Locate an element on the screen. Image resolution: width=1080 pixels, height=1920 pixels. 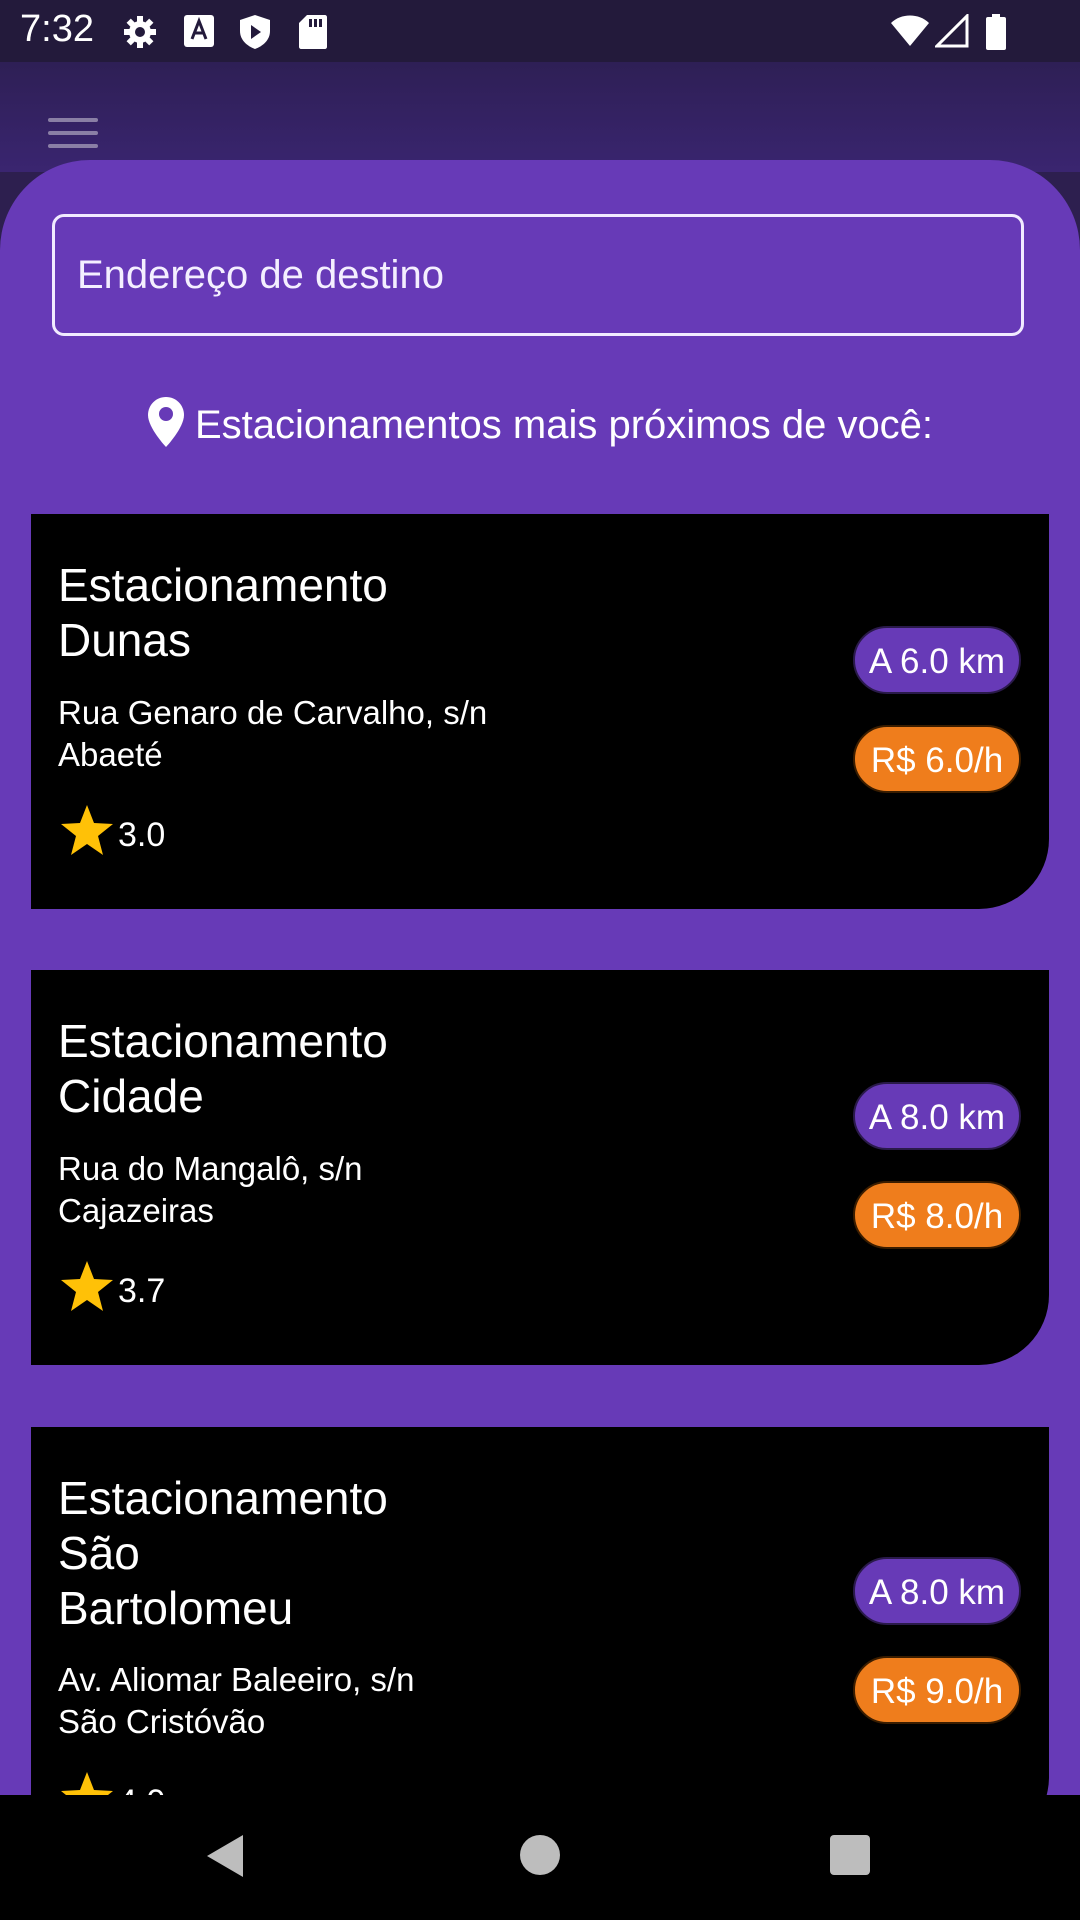
nearby-heading: Estacionamentos mais próximos de você: is located at coordinates (540, 422).